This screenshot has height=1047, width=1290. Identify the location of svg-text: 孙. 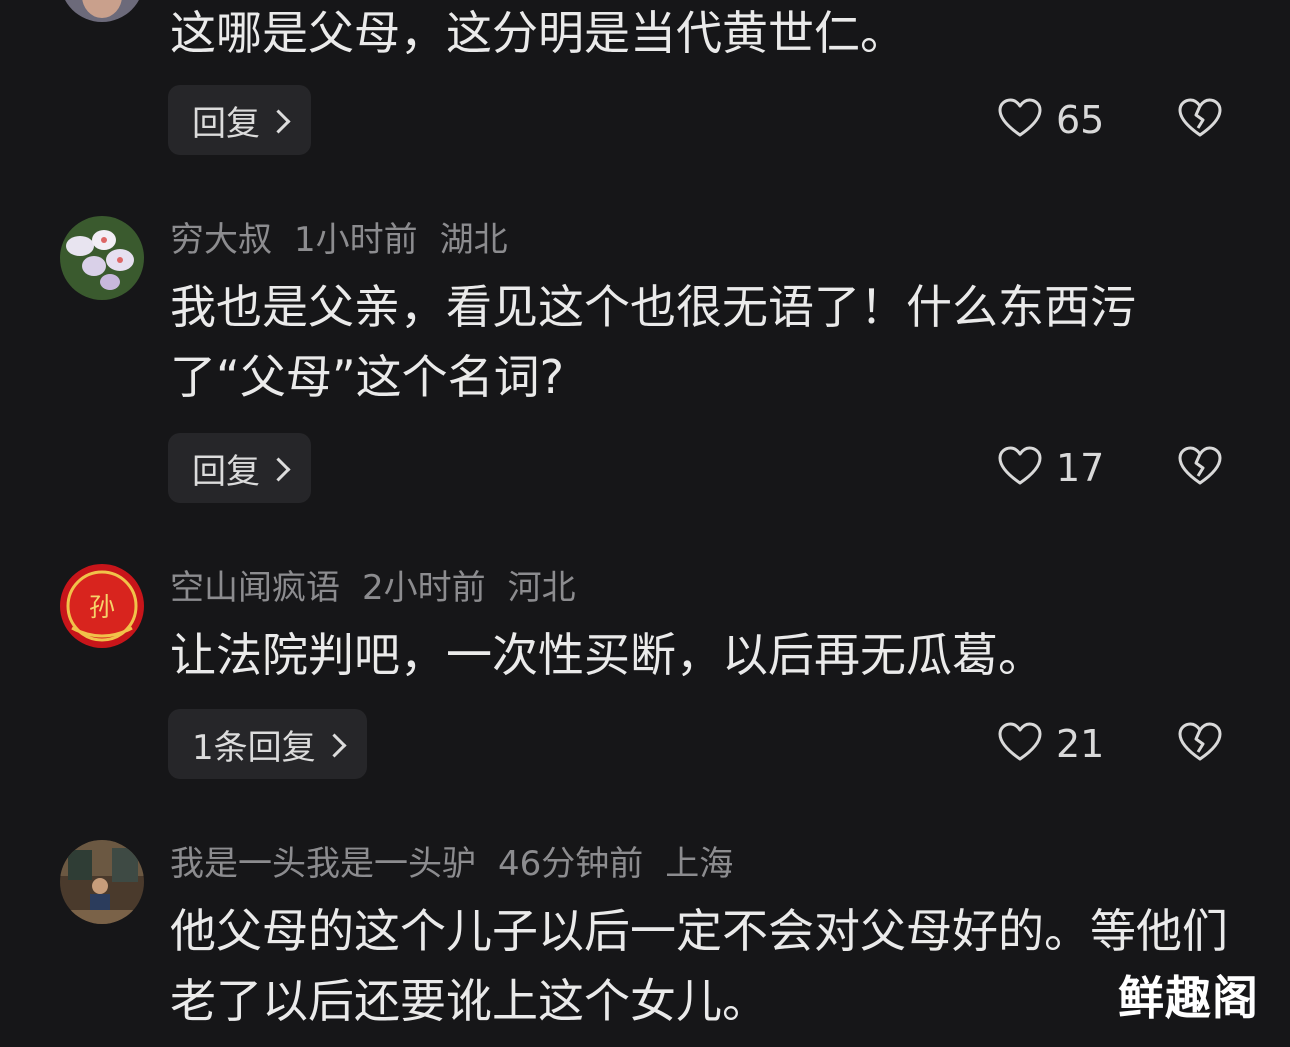
(102, 608).